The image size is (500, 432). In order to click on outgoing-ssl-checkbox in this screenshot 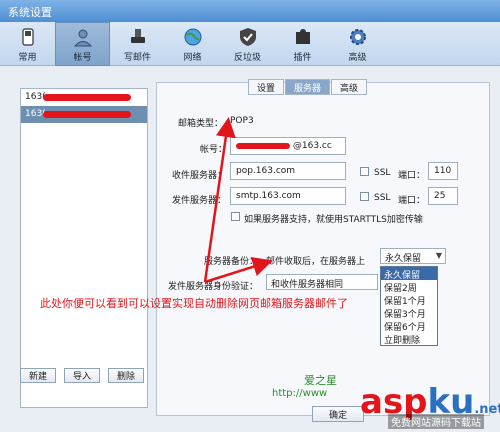, I will do `click(364, 196)`.